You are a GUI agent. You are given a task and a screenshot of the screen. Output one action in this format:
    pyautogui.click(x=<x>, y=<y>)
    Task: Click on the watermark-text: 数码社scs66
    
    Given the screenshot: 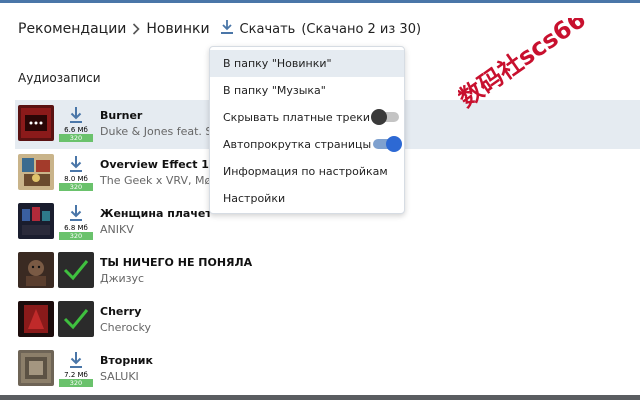 What is the action you would take?
    pyautogui.click(x=524, y=65)
    